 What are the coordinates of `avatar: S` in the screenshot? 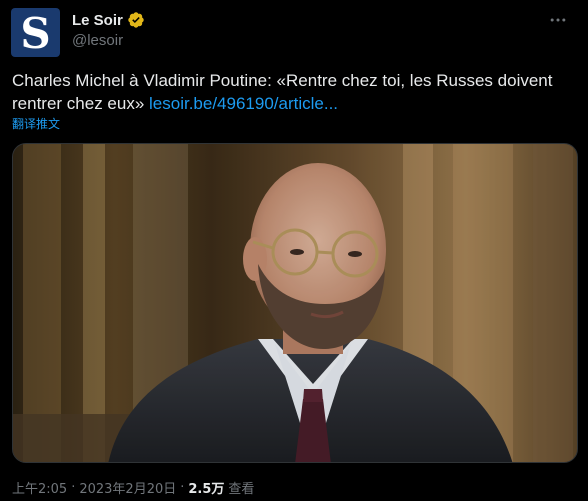 It's located at (35, 32).